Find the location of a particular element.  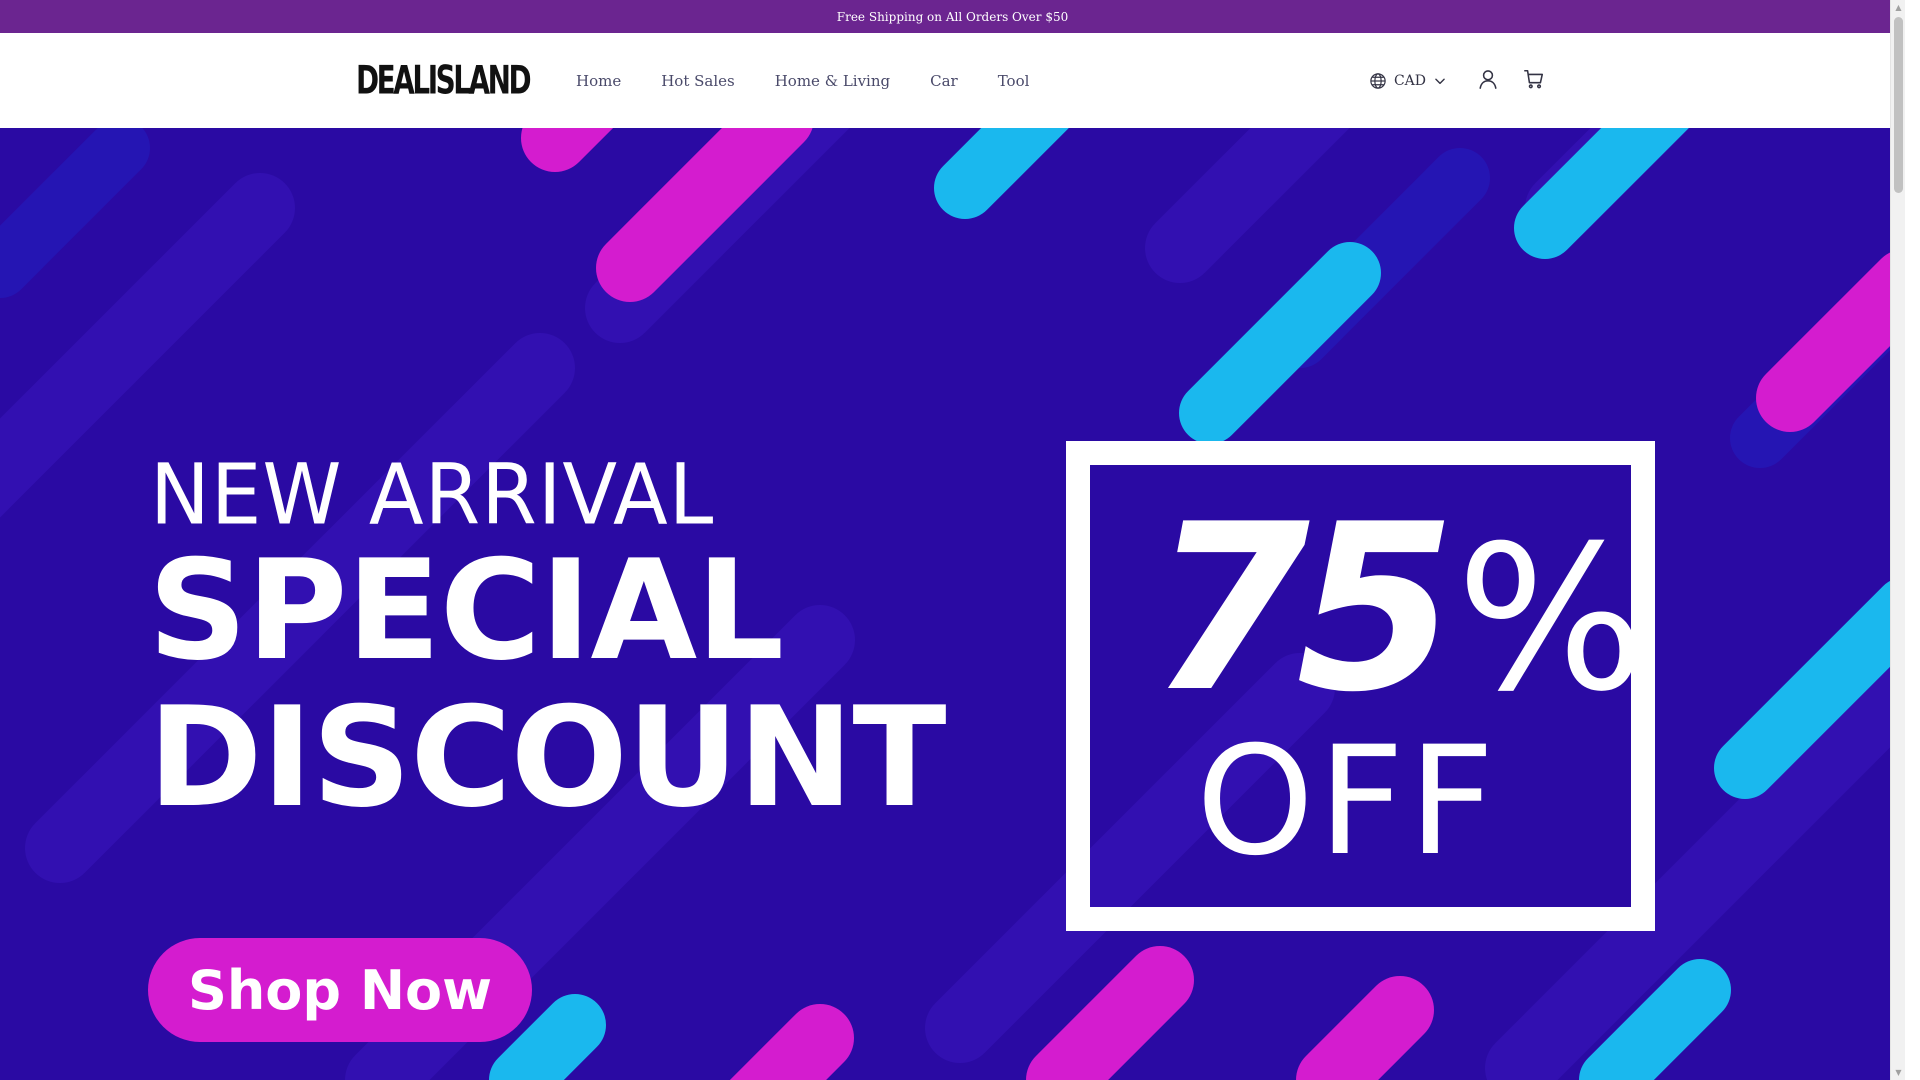

hero-line-new-arrival: NEW ARRIVAL is located at coordinates (432, 495).